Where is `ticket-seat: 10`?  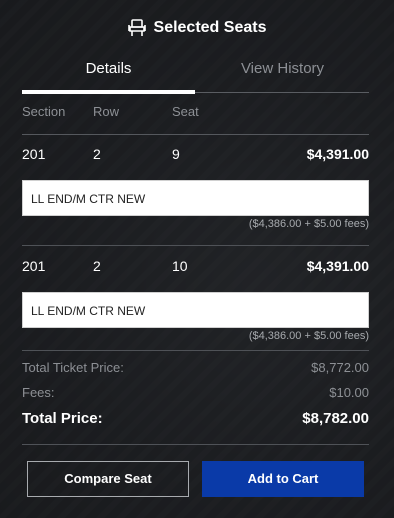
ticket-seat: 10 is located at coordinates (180, 266).